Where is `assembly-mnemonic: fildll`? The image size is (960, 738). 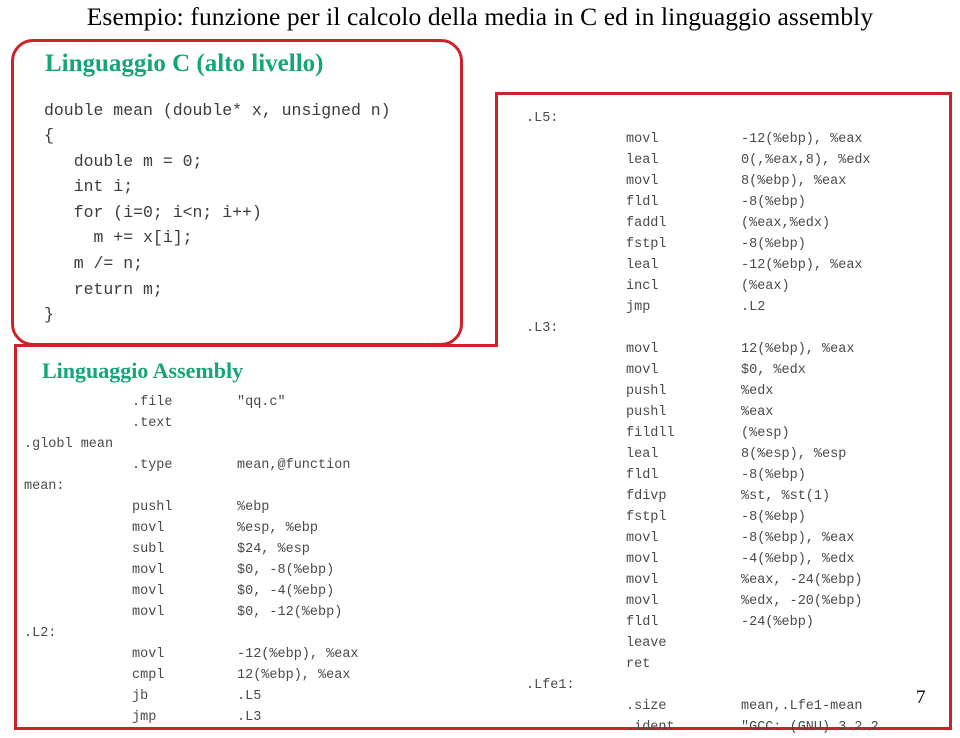 assembly-mnemonic: fildll is located at coordinates (650, 433).